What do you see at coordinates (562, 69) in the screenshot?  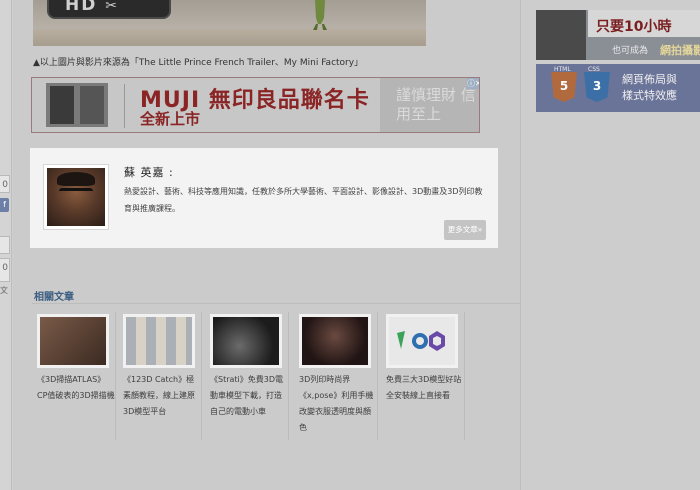 I see `html-label: HTML` at bounding box center [562, 69].